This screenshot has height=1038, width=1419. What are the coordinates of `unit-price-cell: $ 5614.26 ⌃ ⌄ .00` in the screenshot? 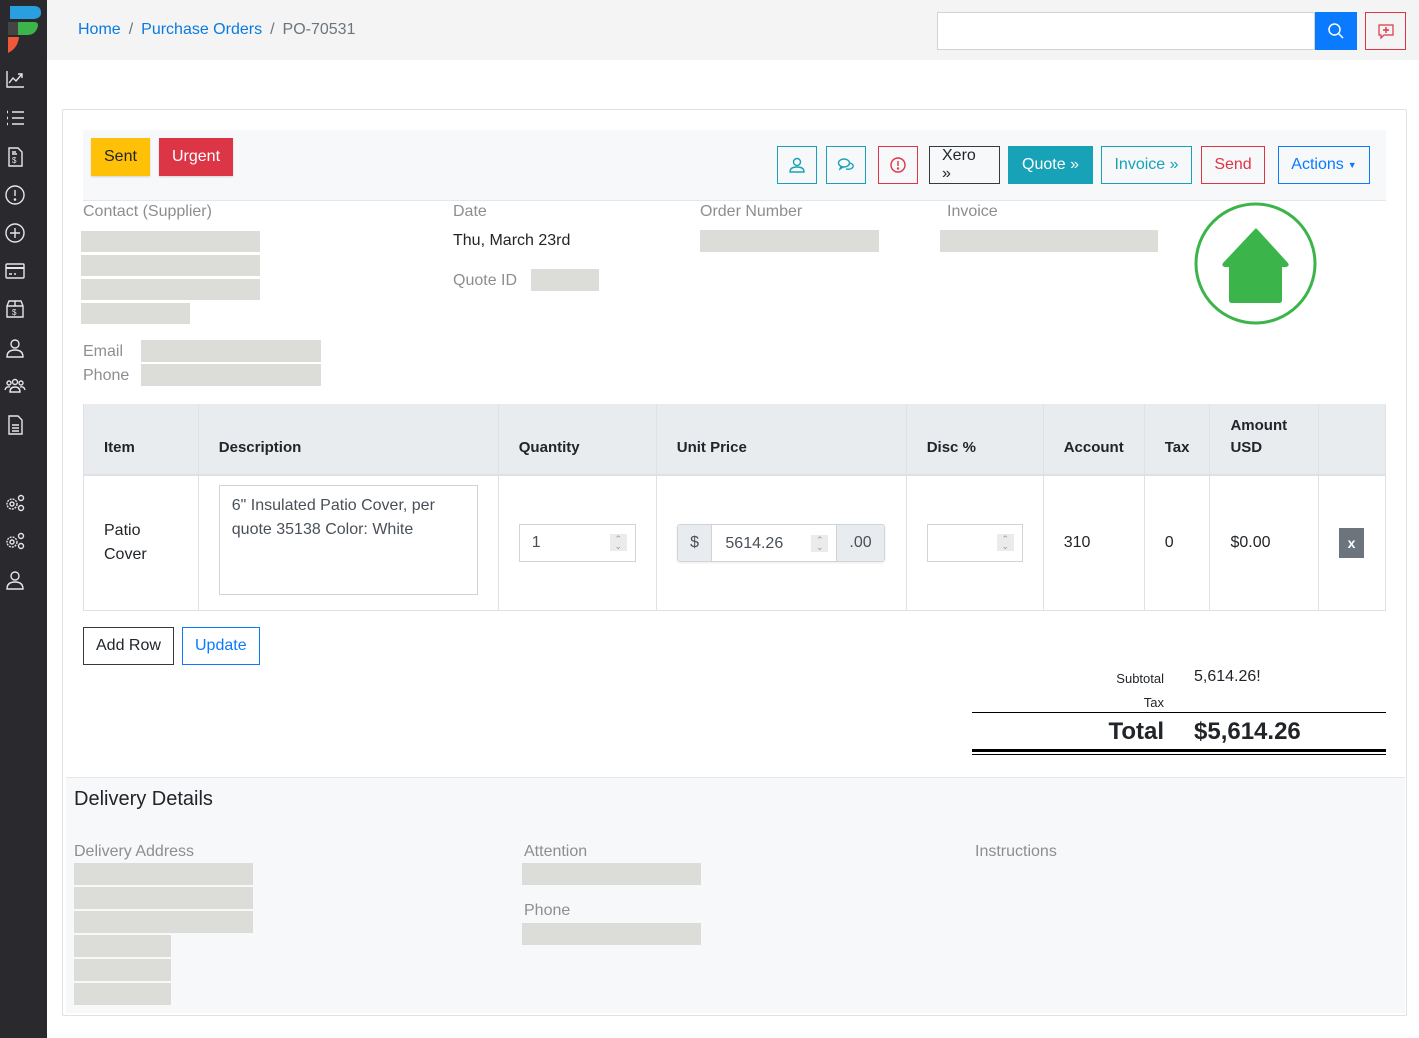 It's located at (781, 542).